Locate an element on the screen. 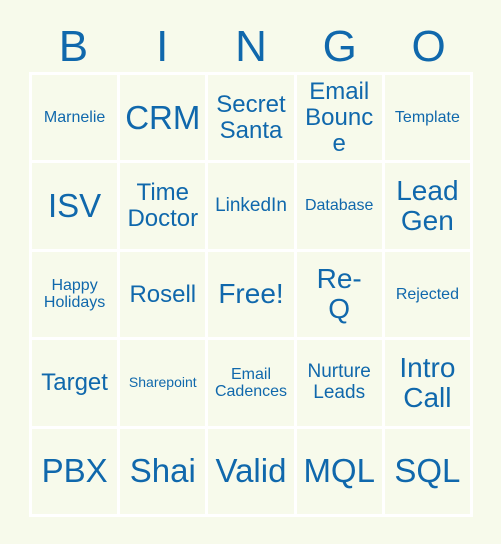 Image resolution: width=501 pixels, height=544 pixels. bingo-cell-label: ISV is located at coordinates (74, 206).